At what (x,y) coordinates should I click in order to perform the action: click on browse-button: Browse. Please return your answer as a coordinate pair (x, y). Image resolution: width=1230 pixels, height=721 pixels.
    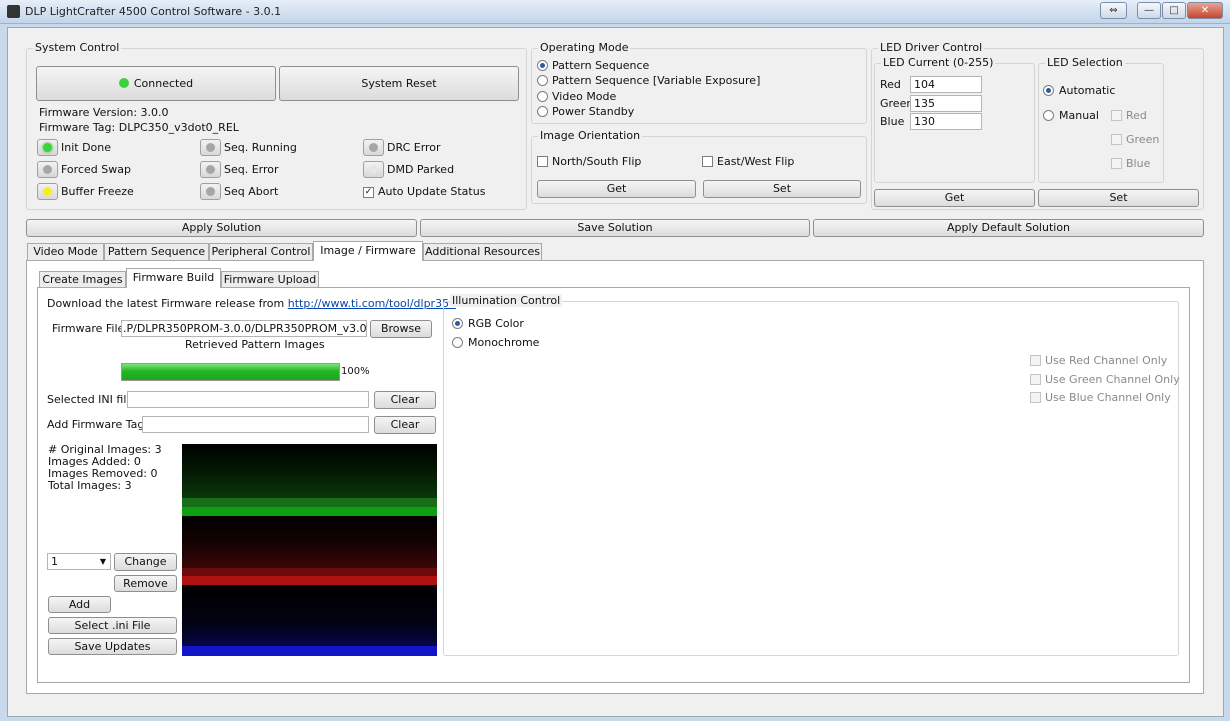
    Looking at the image, I should click on (401, 329).